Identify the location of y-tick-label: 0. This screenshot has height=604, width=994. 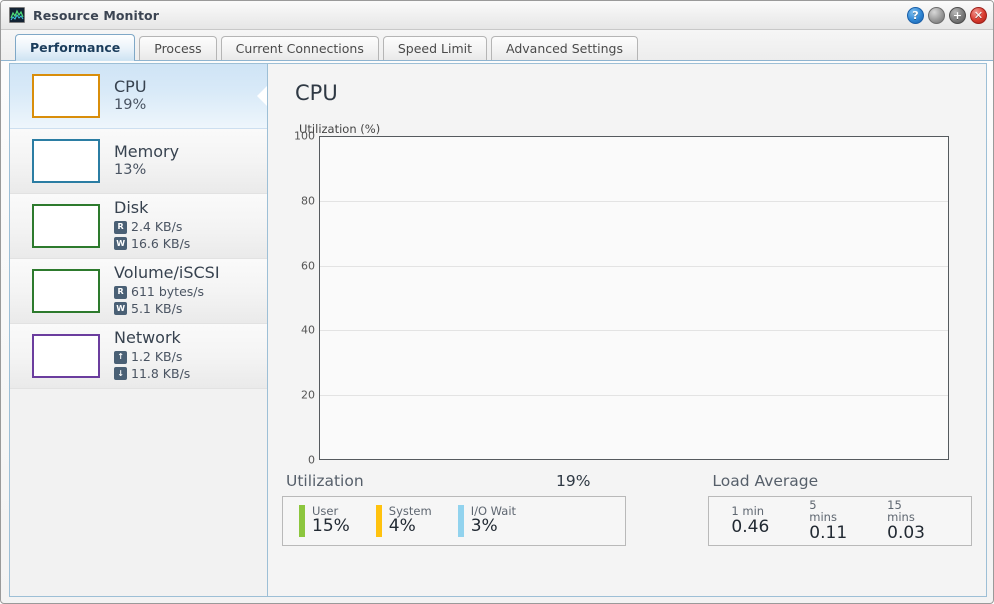
(311, 460).